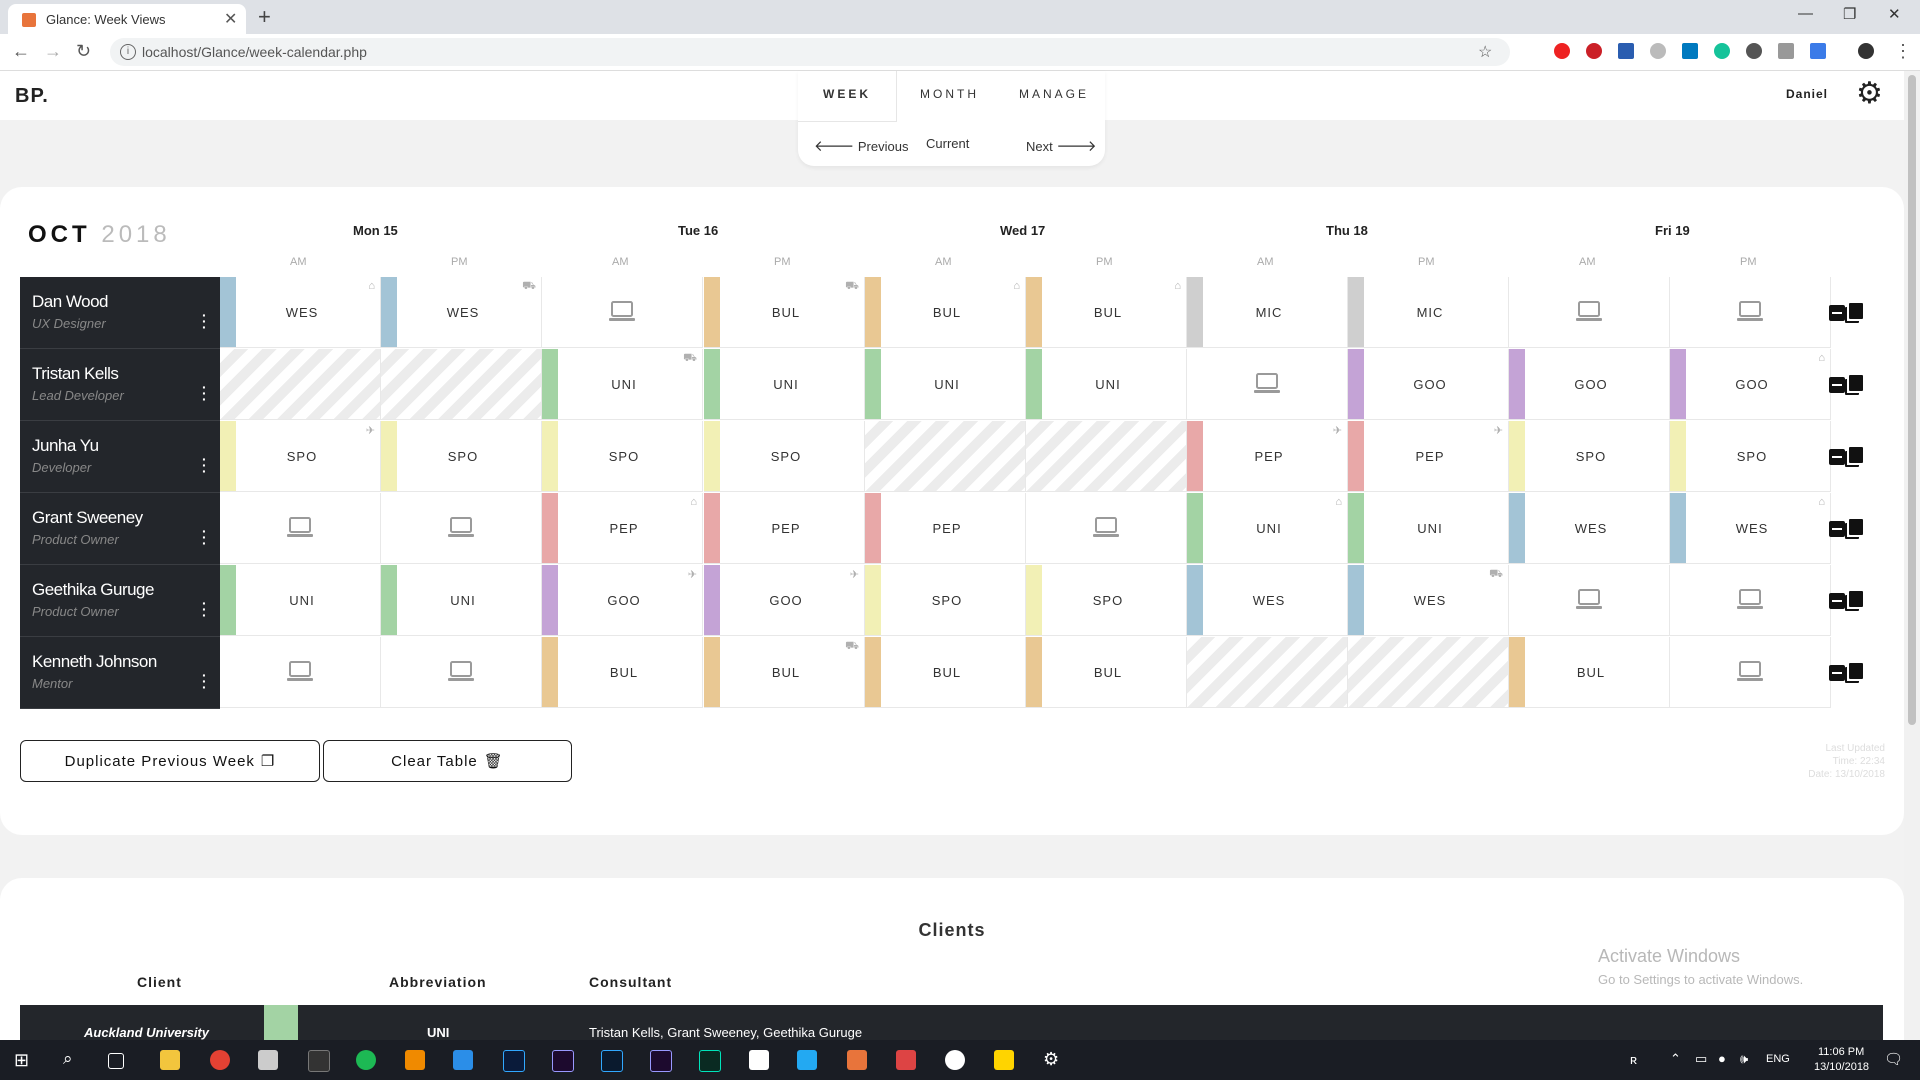  I want to click on xampp-icon, so click(857, 1060).